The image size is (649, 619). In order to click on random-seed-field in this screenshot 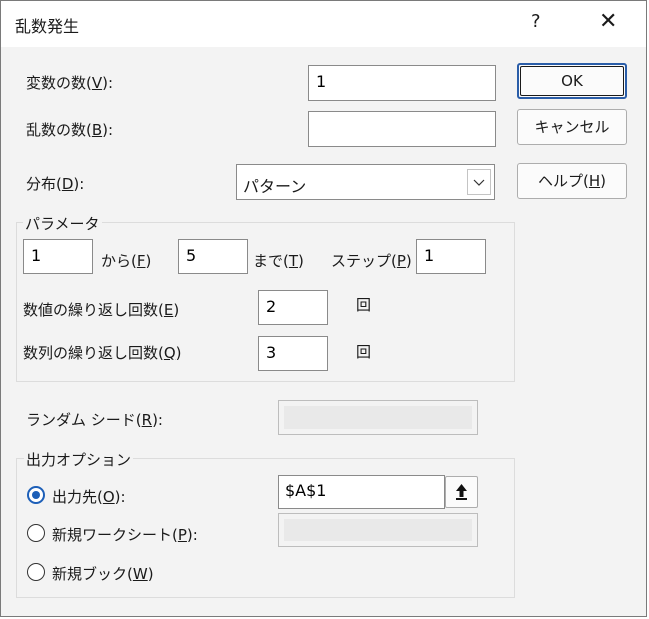, I will do `click(378, 417)`.